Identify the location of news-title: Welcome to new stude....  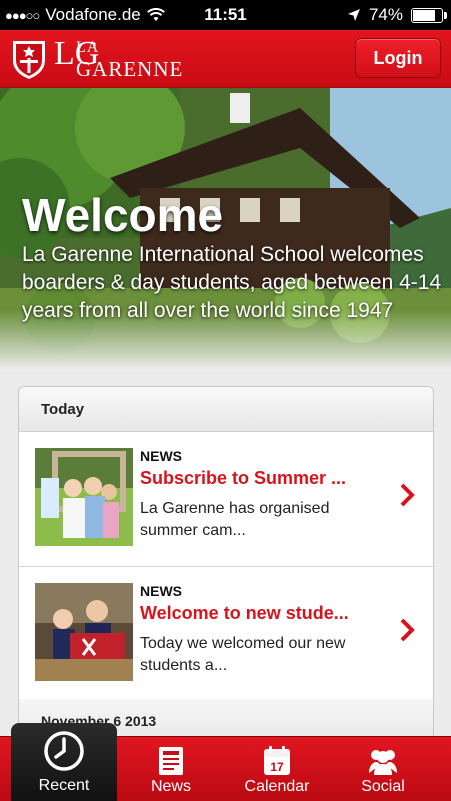
(244, 613).